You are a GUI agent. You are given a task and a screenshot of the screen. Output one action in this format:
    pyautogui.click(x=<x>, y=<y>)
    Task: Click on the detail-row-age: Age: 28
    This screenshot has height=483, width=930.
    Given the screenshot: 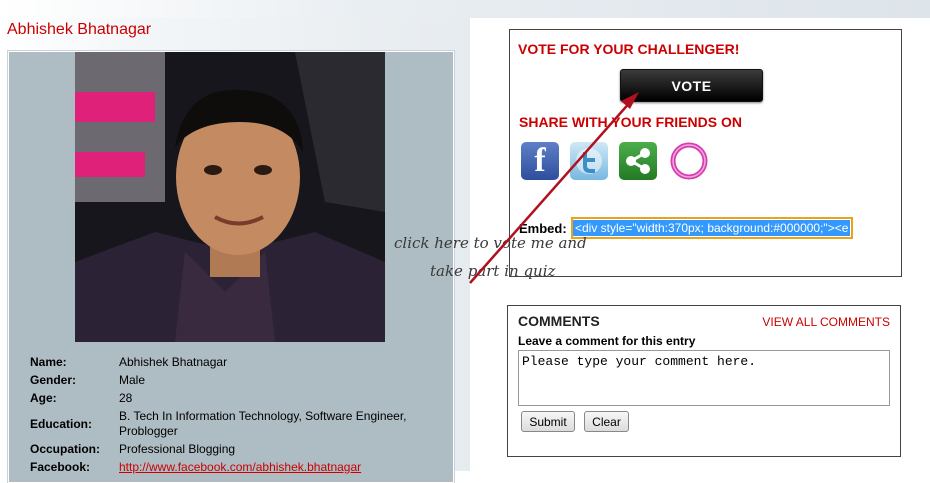 What is the action you would take?
    pyautogui.click(x=230, y=398)
    